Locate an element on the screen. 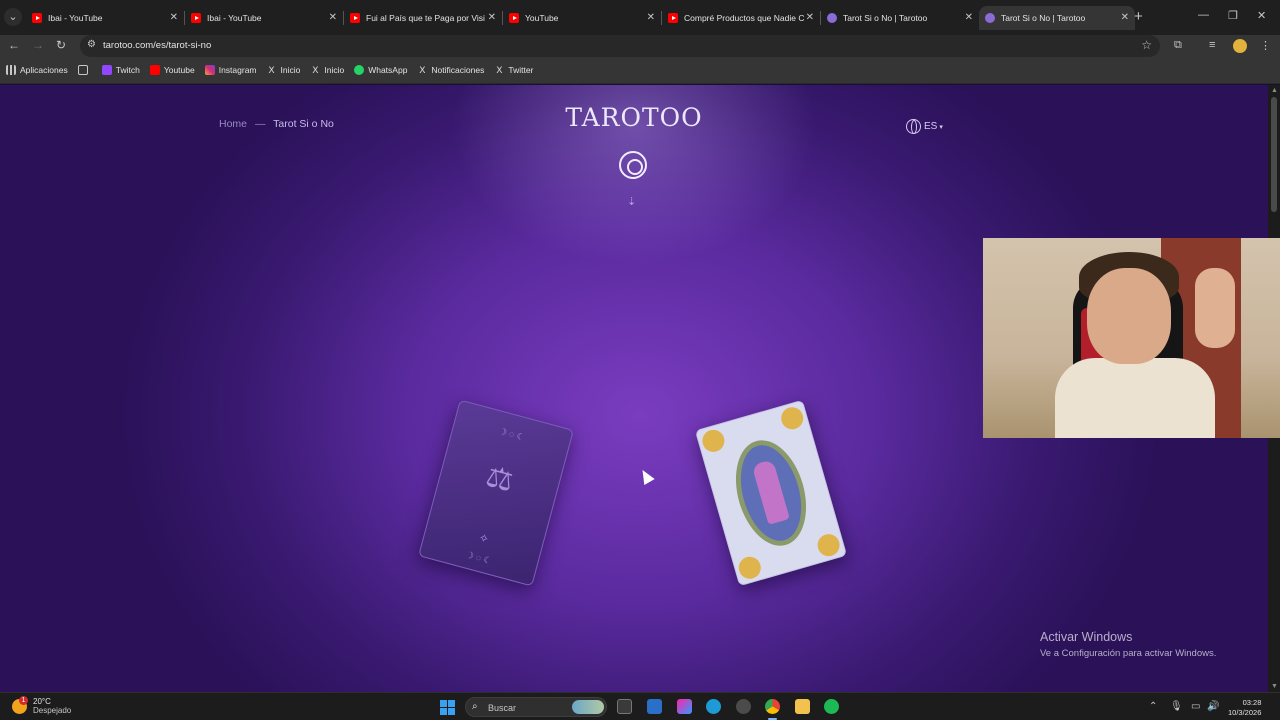 The height and width of the screenshot is (720, 1280). site-logo: TAROTOO is located at coordinates (634, 117).